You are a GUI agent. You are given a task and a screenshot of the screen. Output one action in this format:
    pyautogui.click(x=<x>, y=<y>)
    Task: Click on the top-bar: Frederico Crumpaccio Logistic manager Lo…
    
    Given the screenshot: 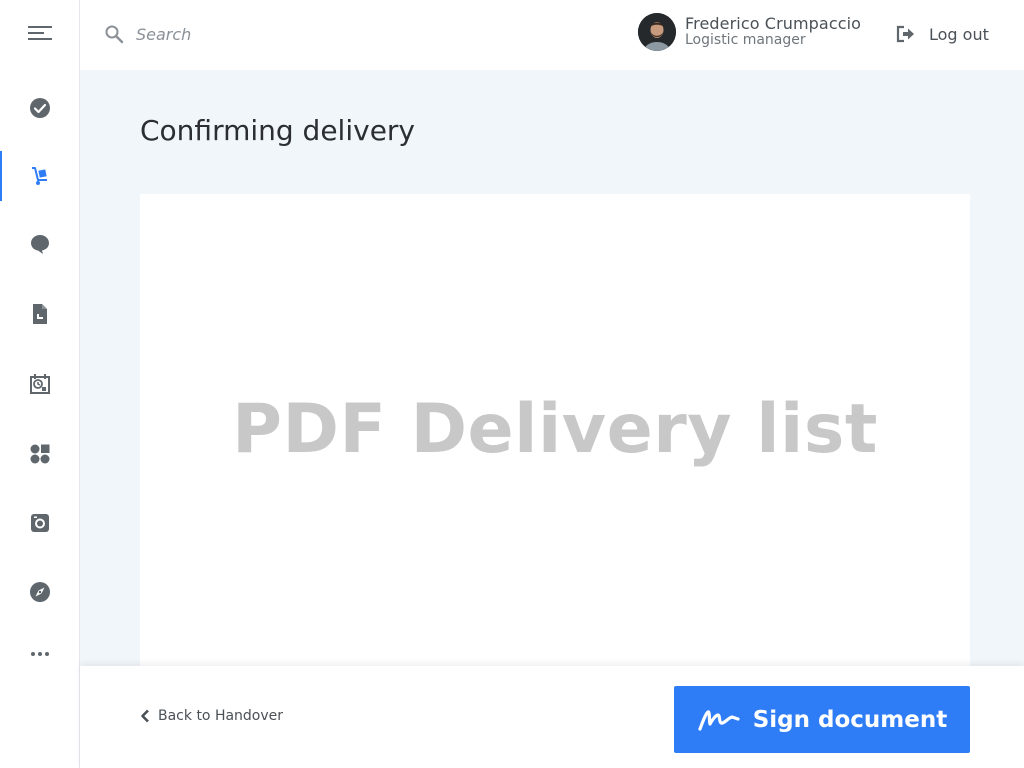 What is the action you would take?
    pyautogui.click(x=552, y=35)
    